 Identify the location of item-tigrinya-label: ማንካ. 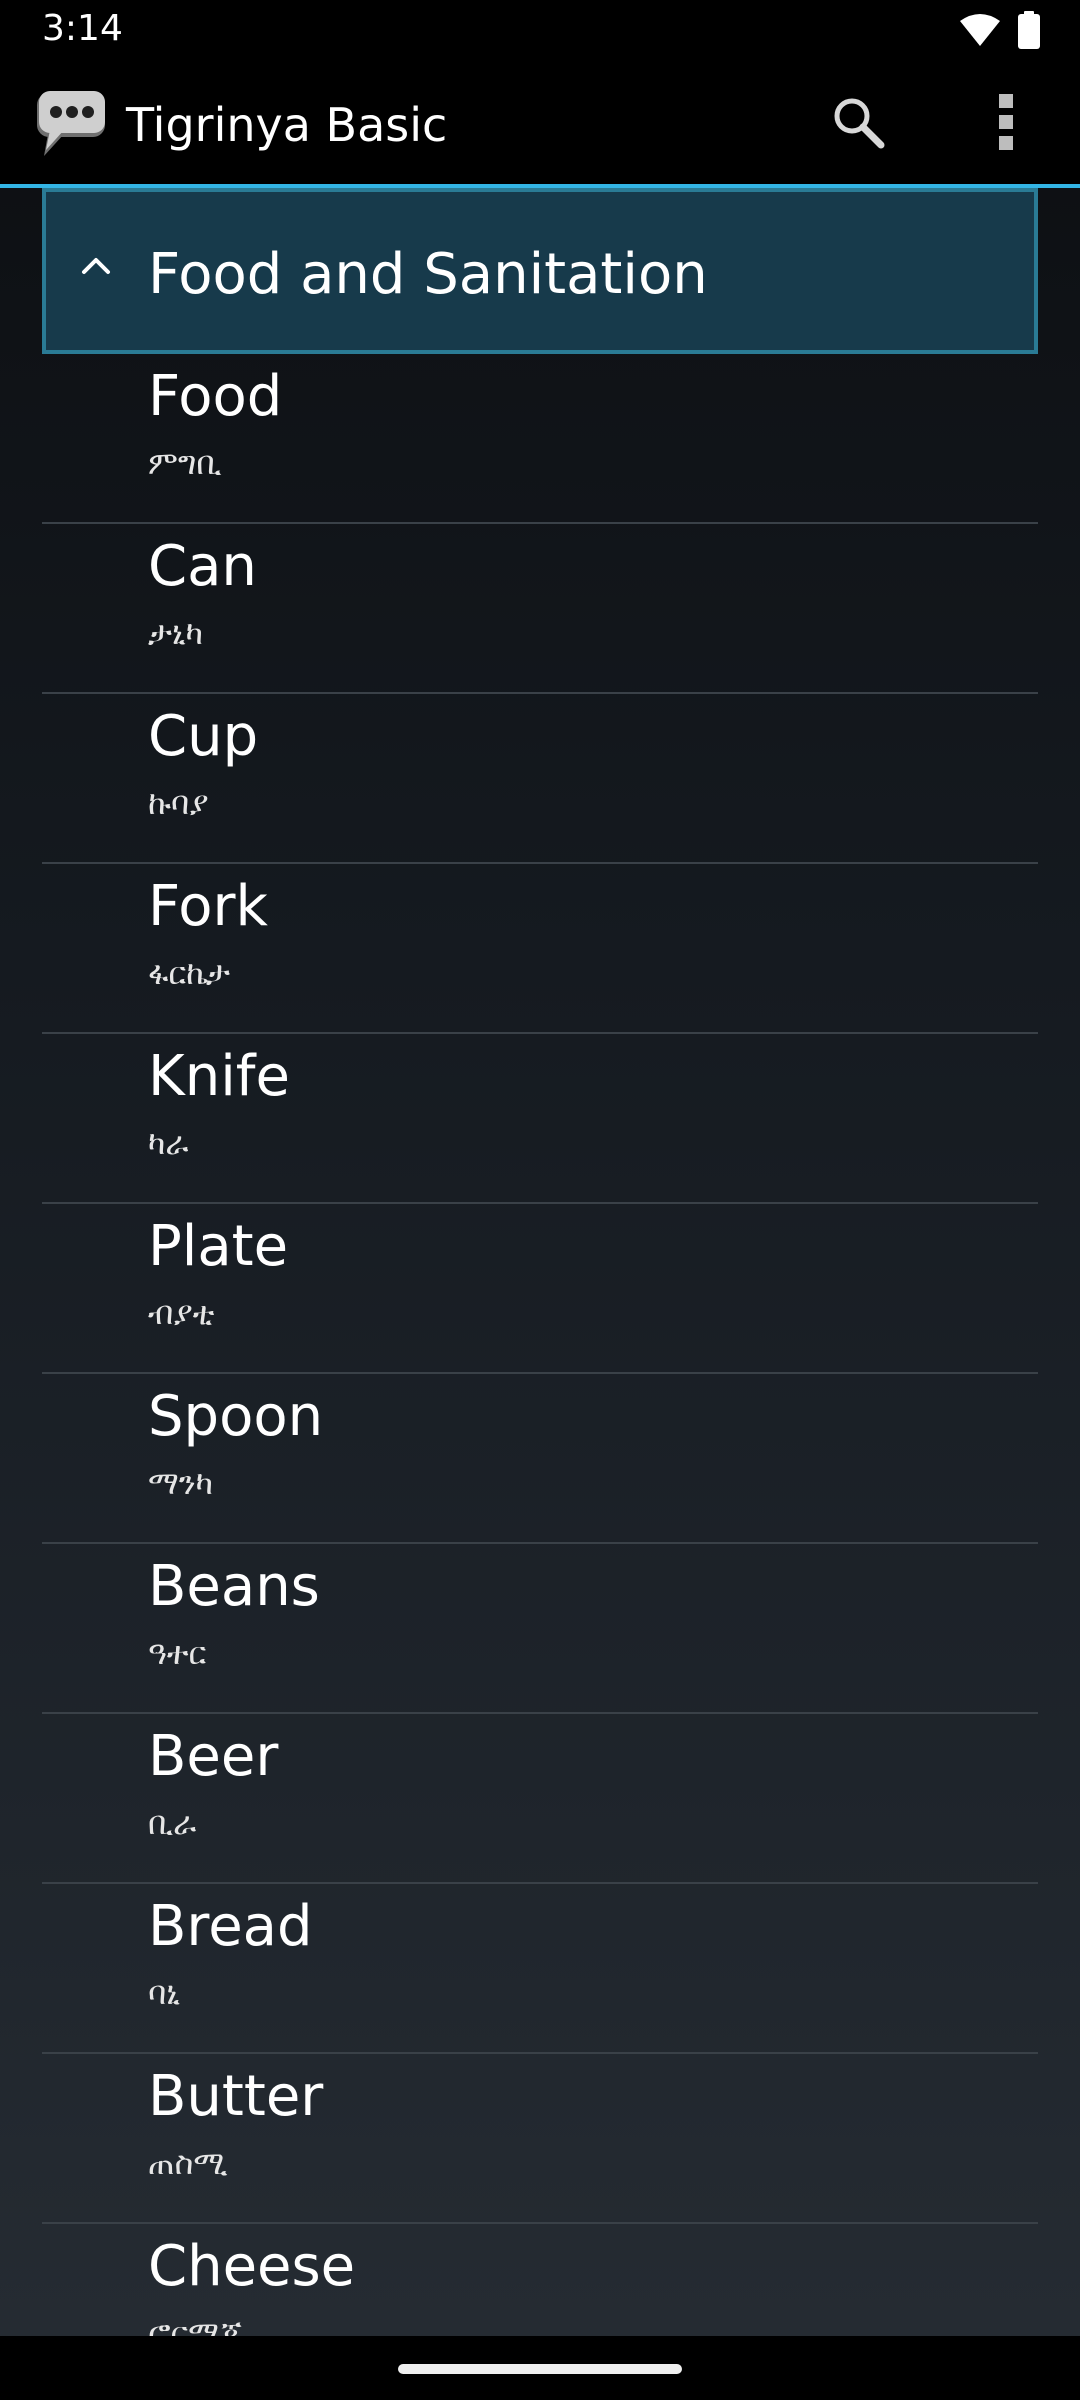
(180, 1483).